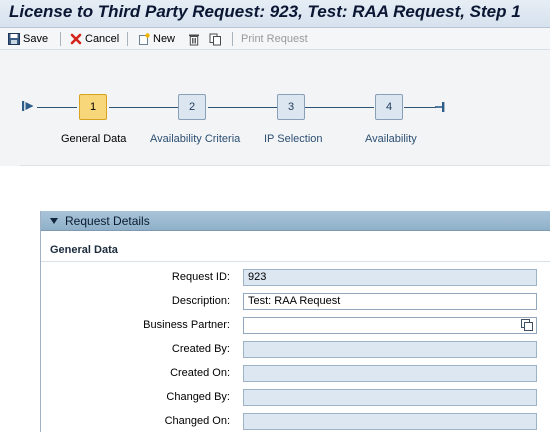 Image resolution: width=550 pixels, height=432 pixels. Describe the element at coordinates (93, 107) in the screenshot. I see `roadmap-step-1: 1` at that location.